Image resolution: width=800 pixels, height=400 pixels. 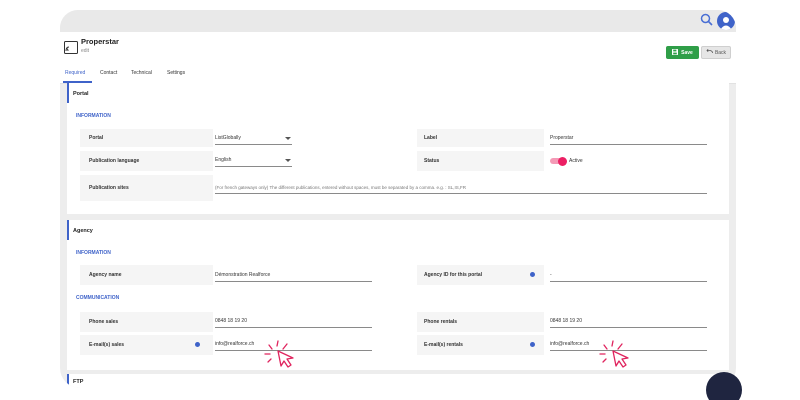 I want to click on back-arrow-icon, so click(x=709, y=52).